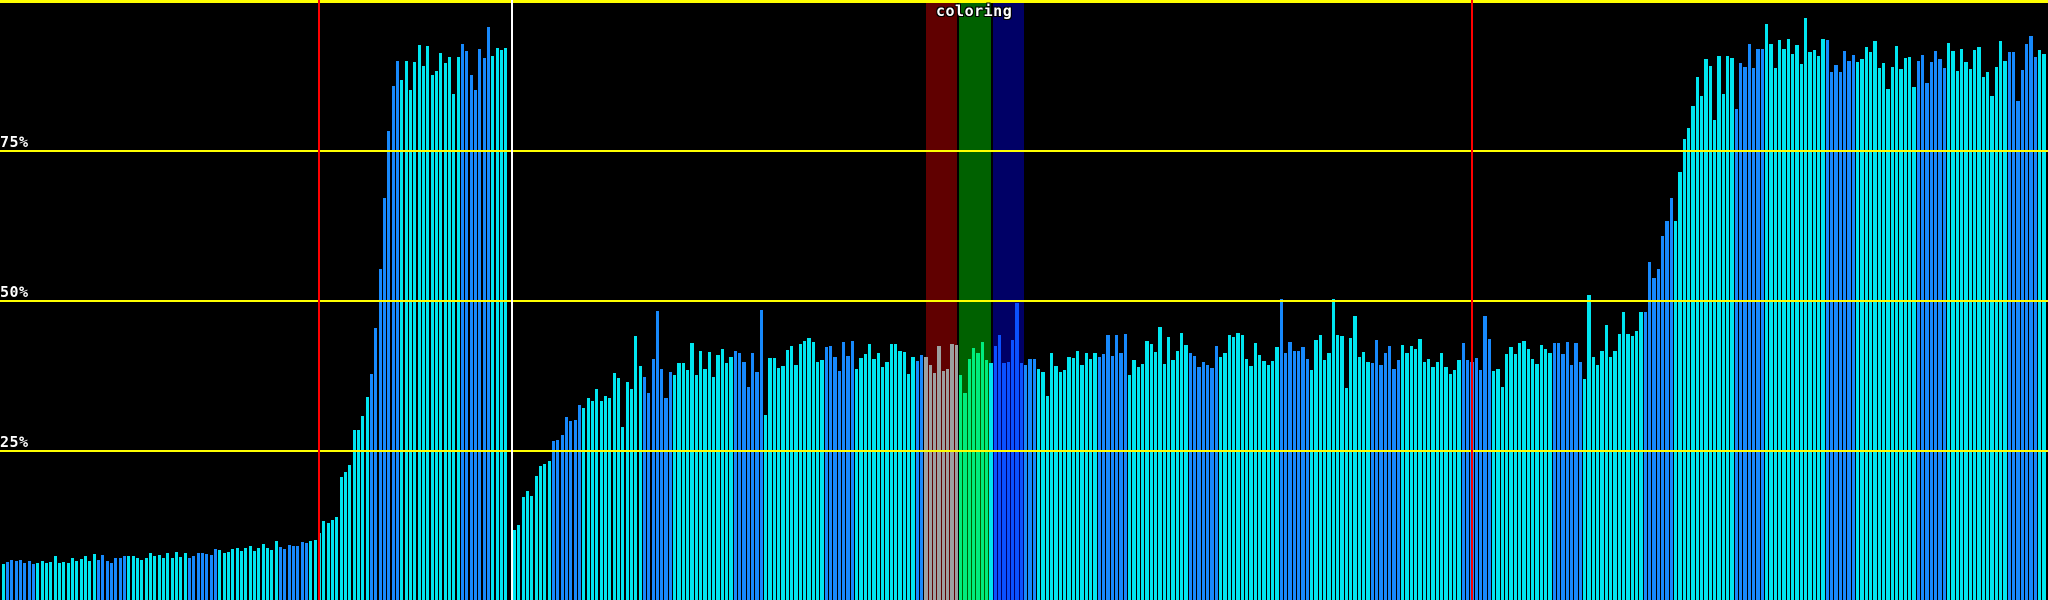 The image size is (2048, 600). What do you see at coordinates (511, 300) in the screenshot?
I see `white-cursor-line` at bounding box center [511, 300].